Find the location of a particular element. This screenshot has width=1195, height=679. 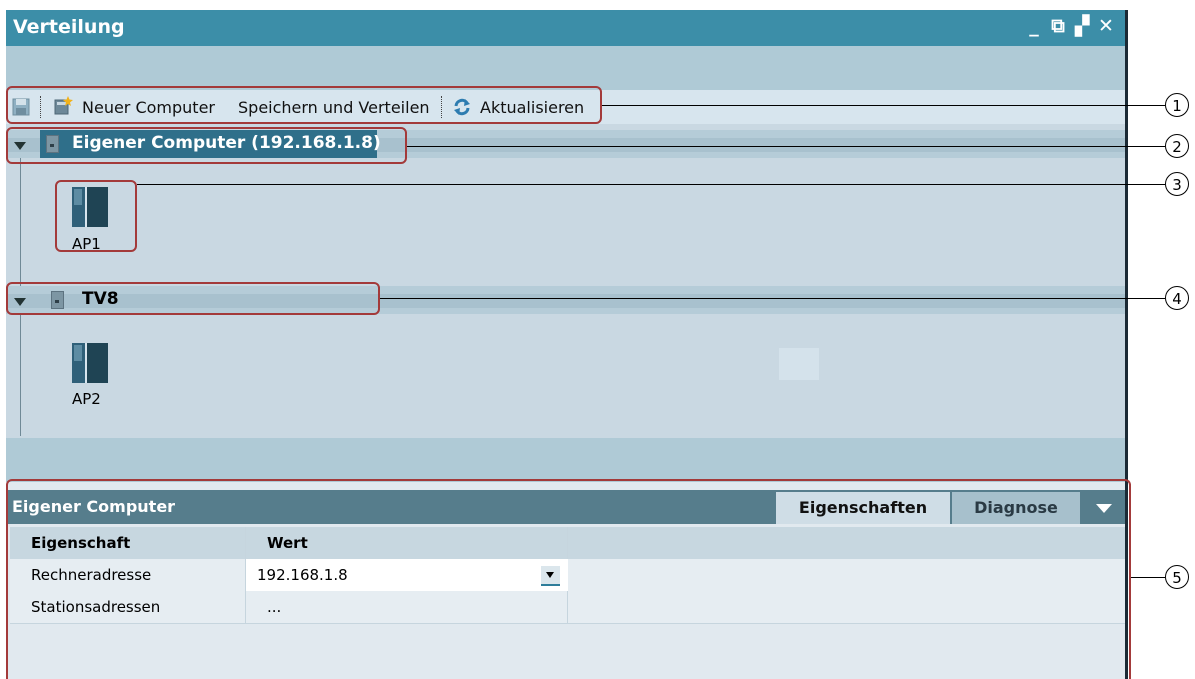

window-controls: _ ⧉ ▞ ✕ is located at coordinates (1070, 26).